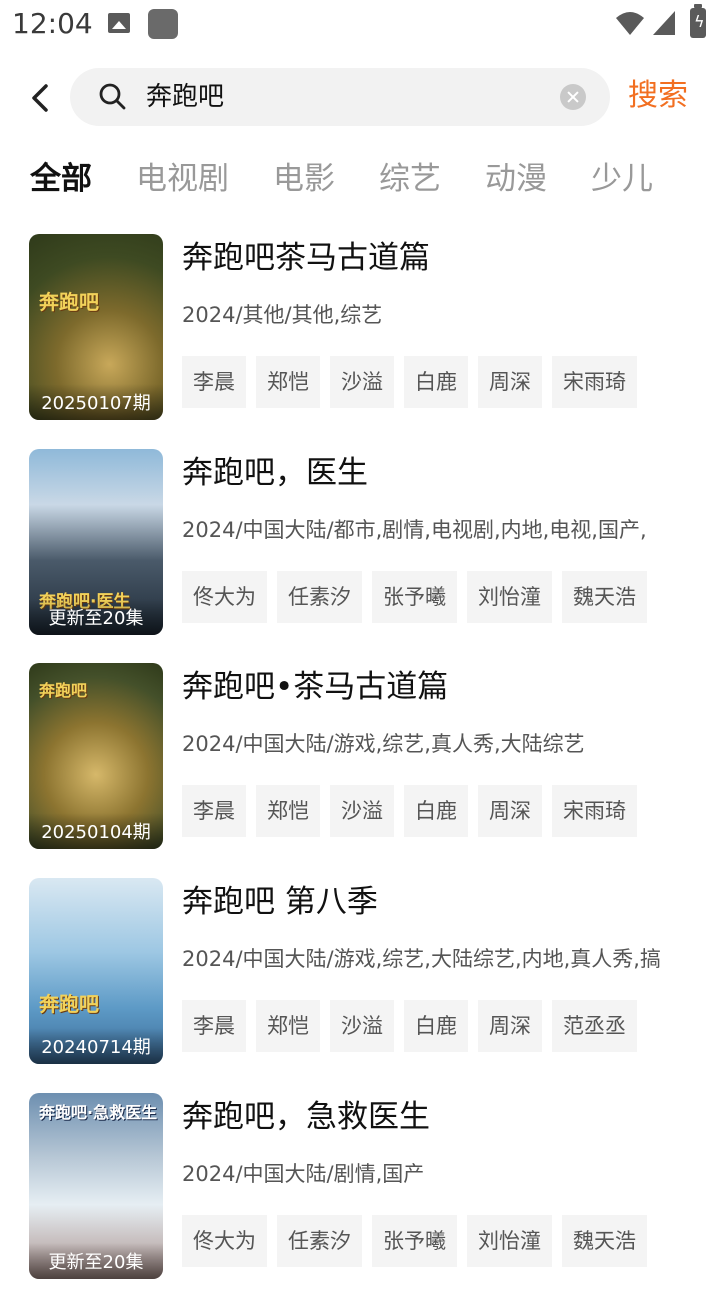 Image resolution: width=720 pixels, height=1305 pixels. What do you see at coordinates (96, 756) in the screenshot?
I see `poster-thumbnail: 奔跑吧 20250104期` at bounding box center [96, 756].